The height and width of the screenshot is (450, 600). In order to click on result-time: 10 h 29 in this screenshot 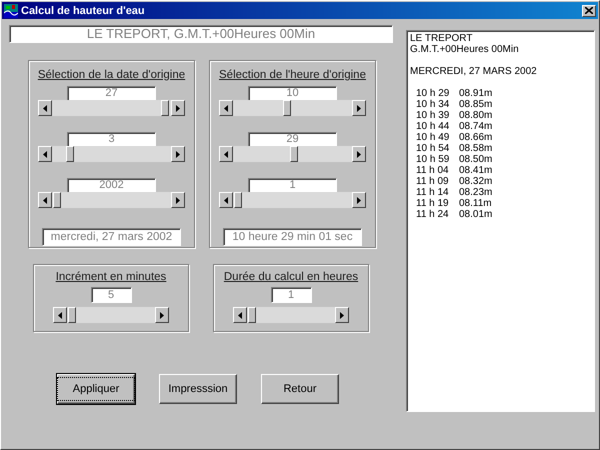, I will do `click(433, 93)`.